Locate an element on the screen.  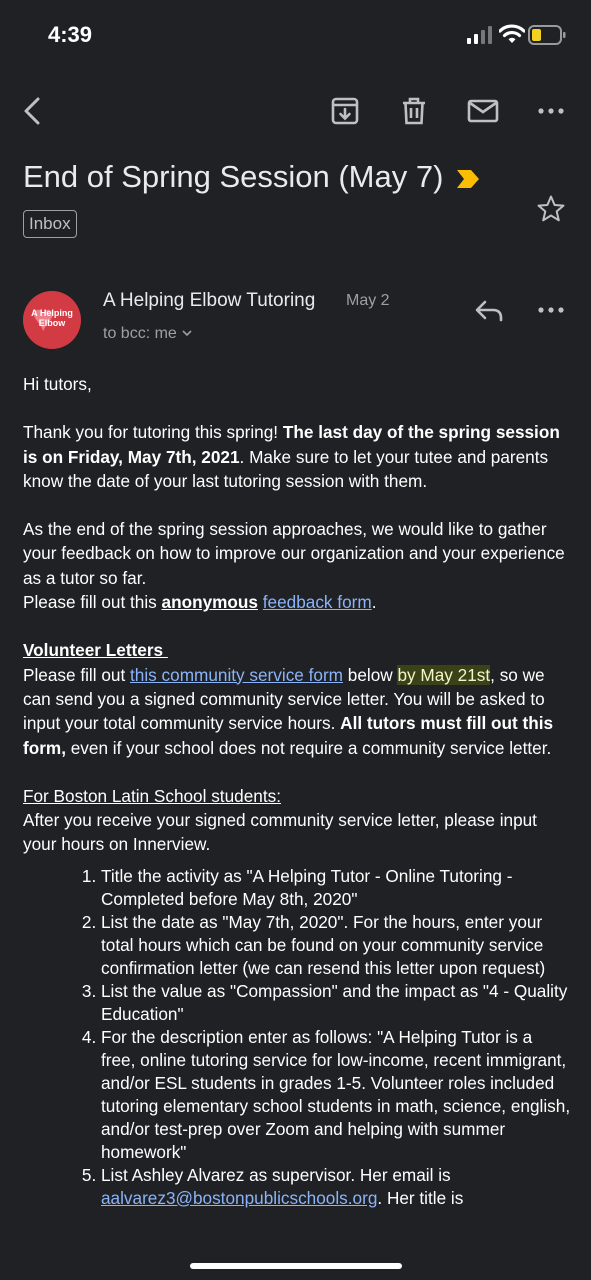
cellular-signal-icon is located at coordinates (479, 35).